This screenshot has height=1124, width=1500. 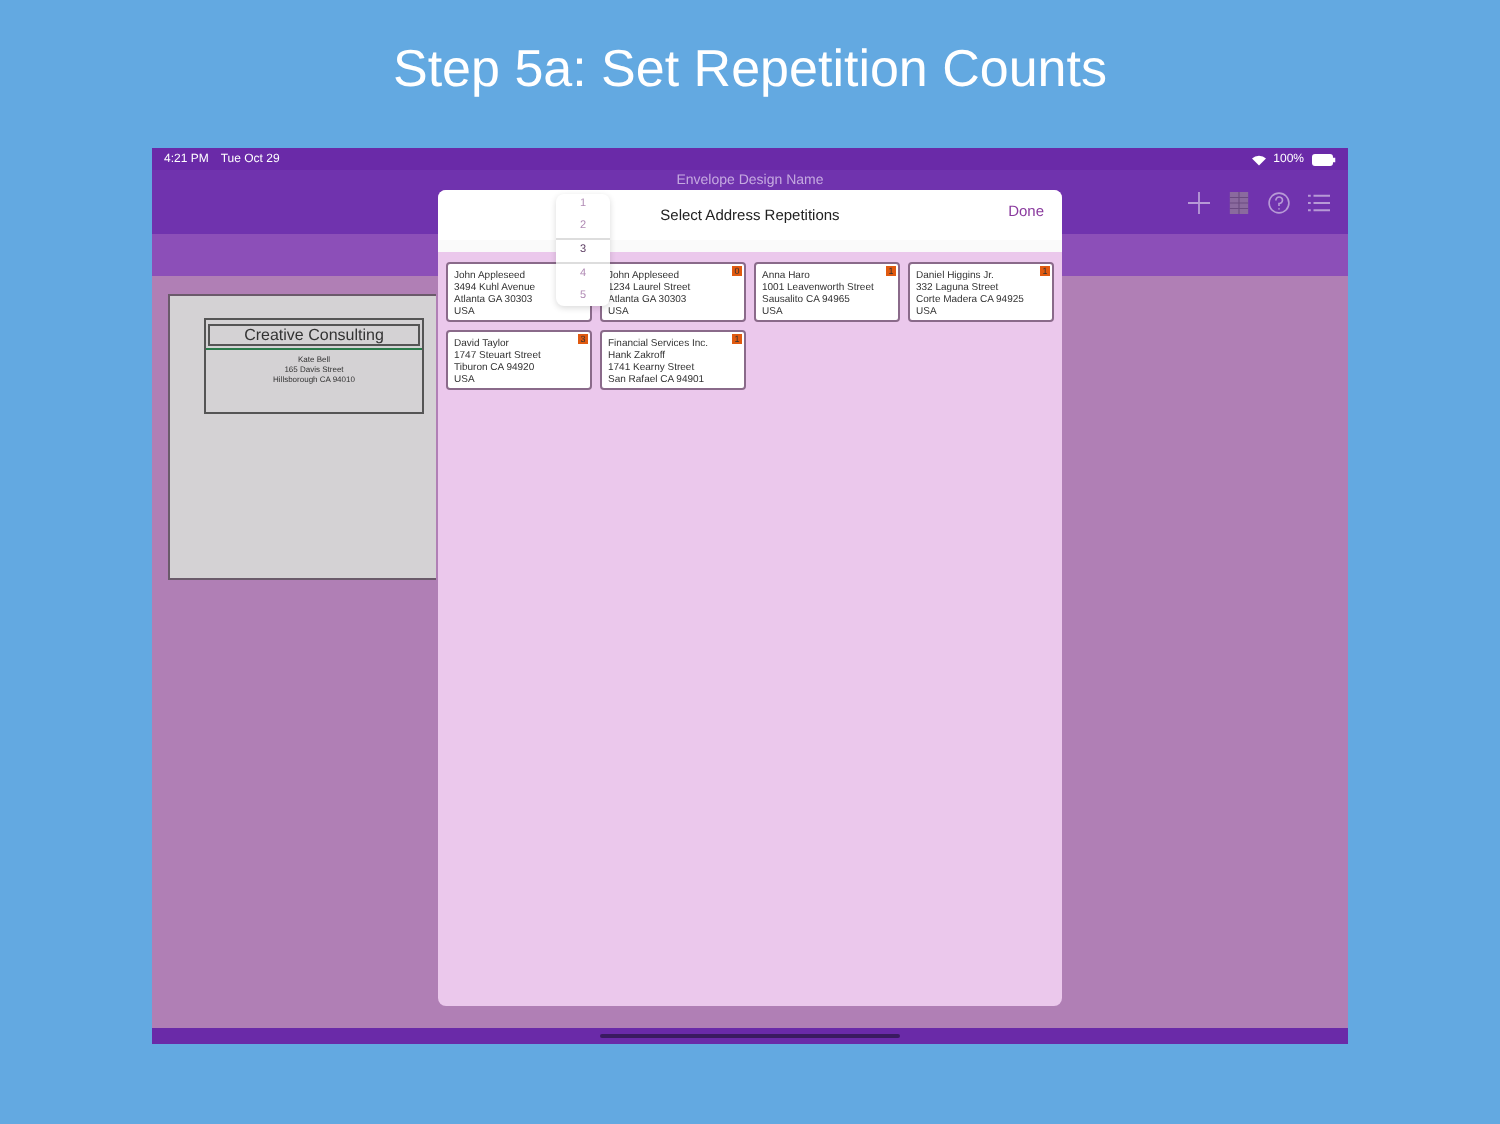 I want to click on wifi-icon, so click(x=1258, y=159).